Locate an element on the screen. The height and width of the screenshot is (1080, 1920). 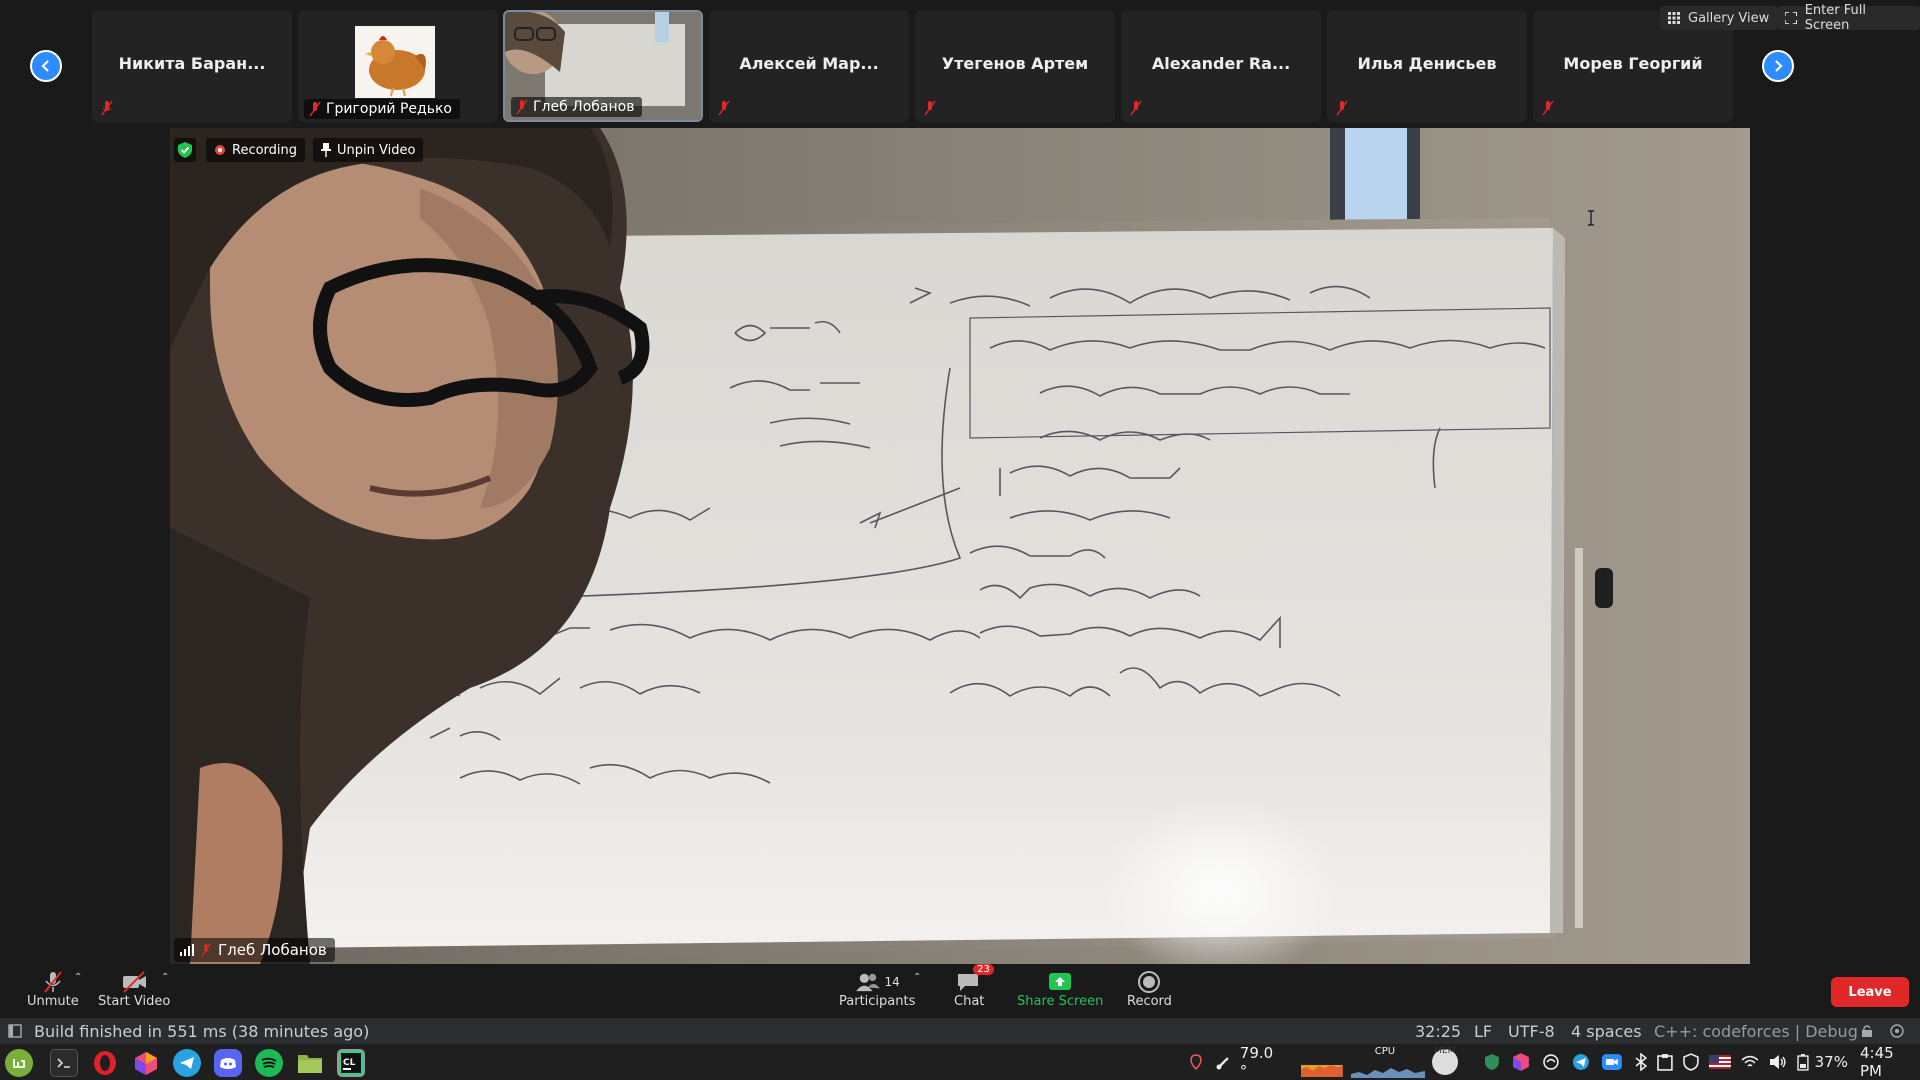
line-ending: LF is located at coordinates (1483, 1031).